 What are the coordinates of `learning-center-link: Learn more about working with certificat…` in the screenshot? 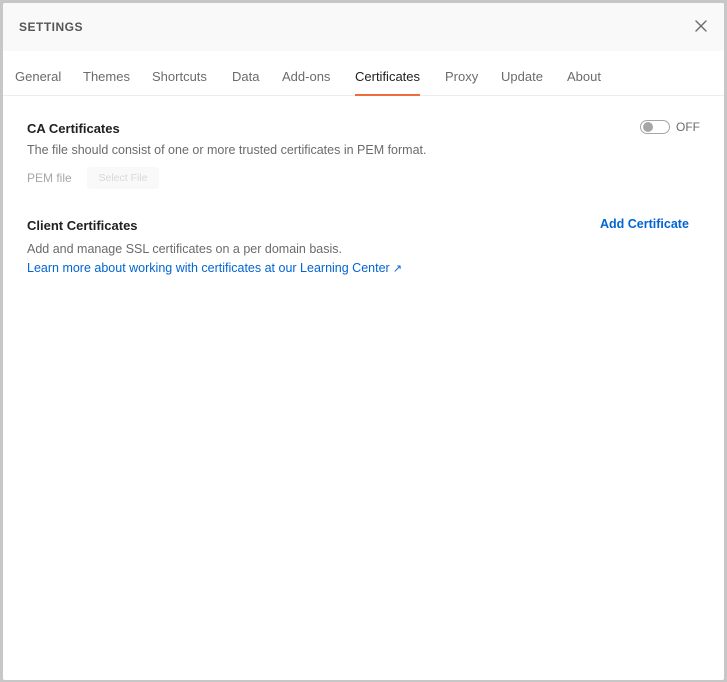 It's located at (214, 268).